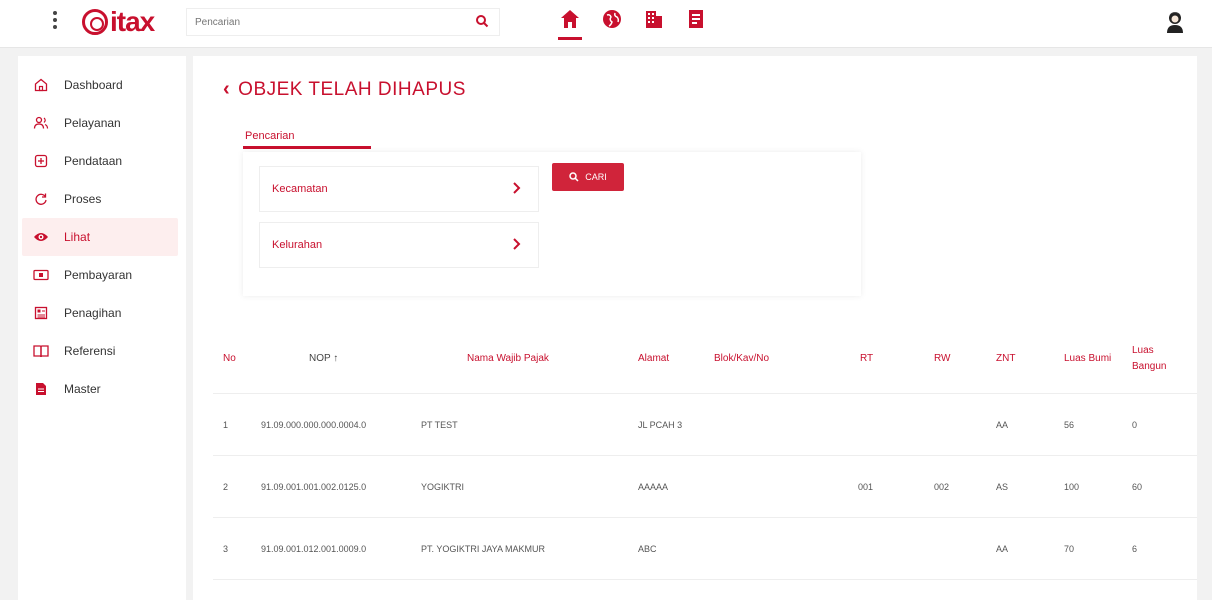 The image size is (1212, 600). Describe the element at coordinates (41, 237) in the screenshot. I see `eye-icon` at that location.